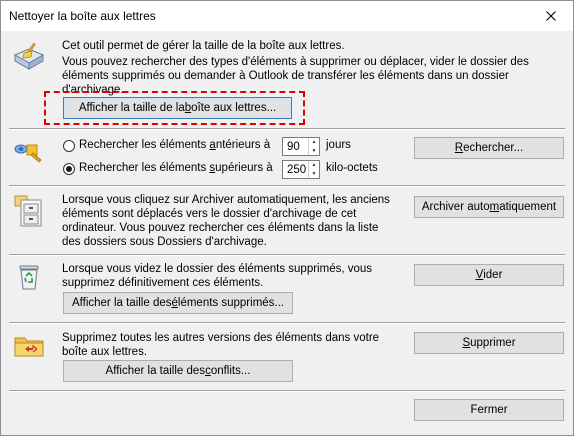  Describe the element at coordinates (164, 242) in the screenshot. I see `archive-text-4: des dossiers sous Dossiers d'archivage.` at that location.